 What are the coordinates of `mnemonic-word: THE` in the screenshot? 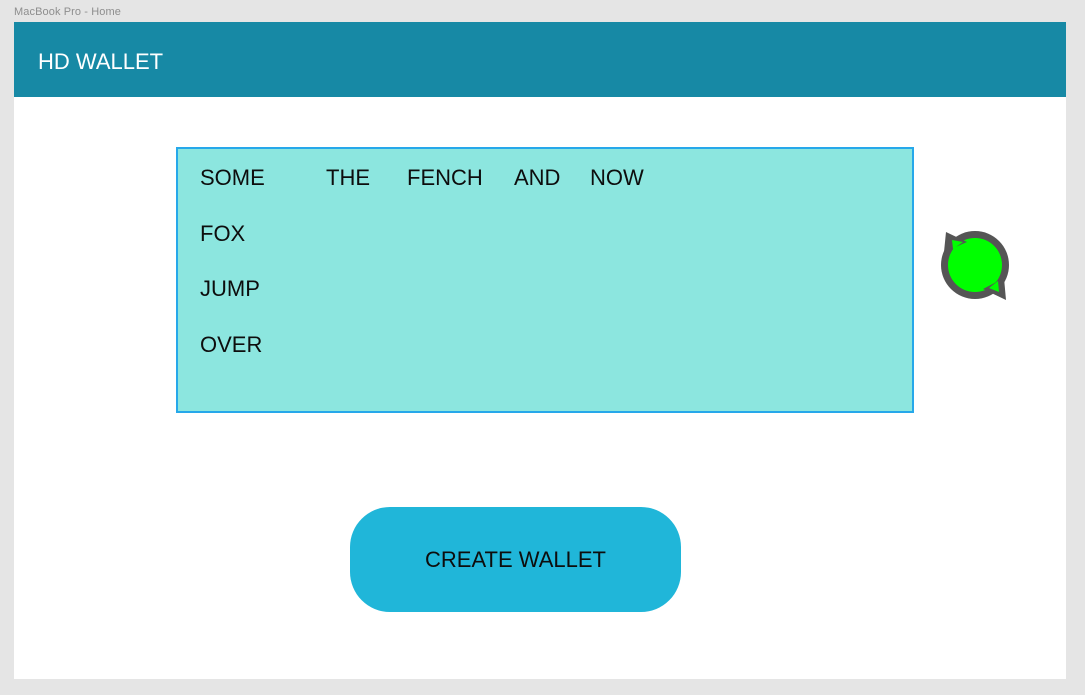 It's located at (348, 177).